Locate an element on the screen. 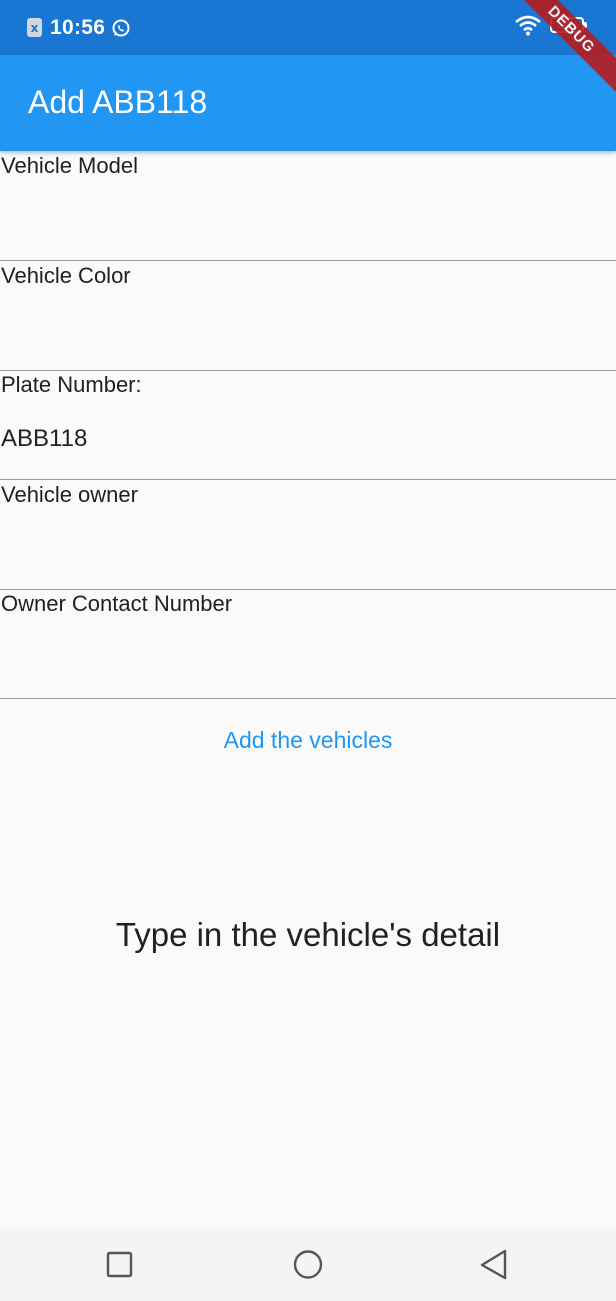 The image size is (616, 1301). back-icon is located at coordinates (494, 1265).